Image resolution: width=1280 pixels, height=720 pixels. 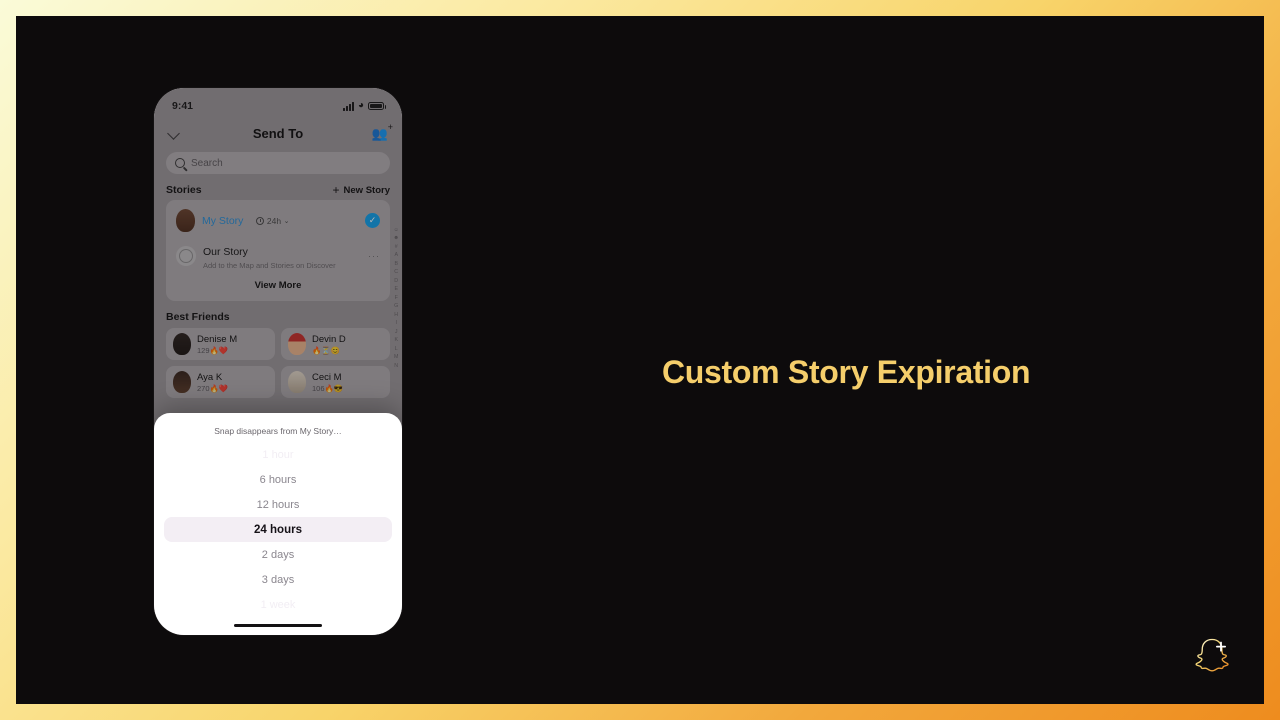 I want to click on list-item: Aya K 270🔥❤️, so click(x=220, y=382).